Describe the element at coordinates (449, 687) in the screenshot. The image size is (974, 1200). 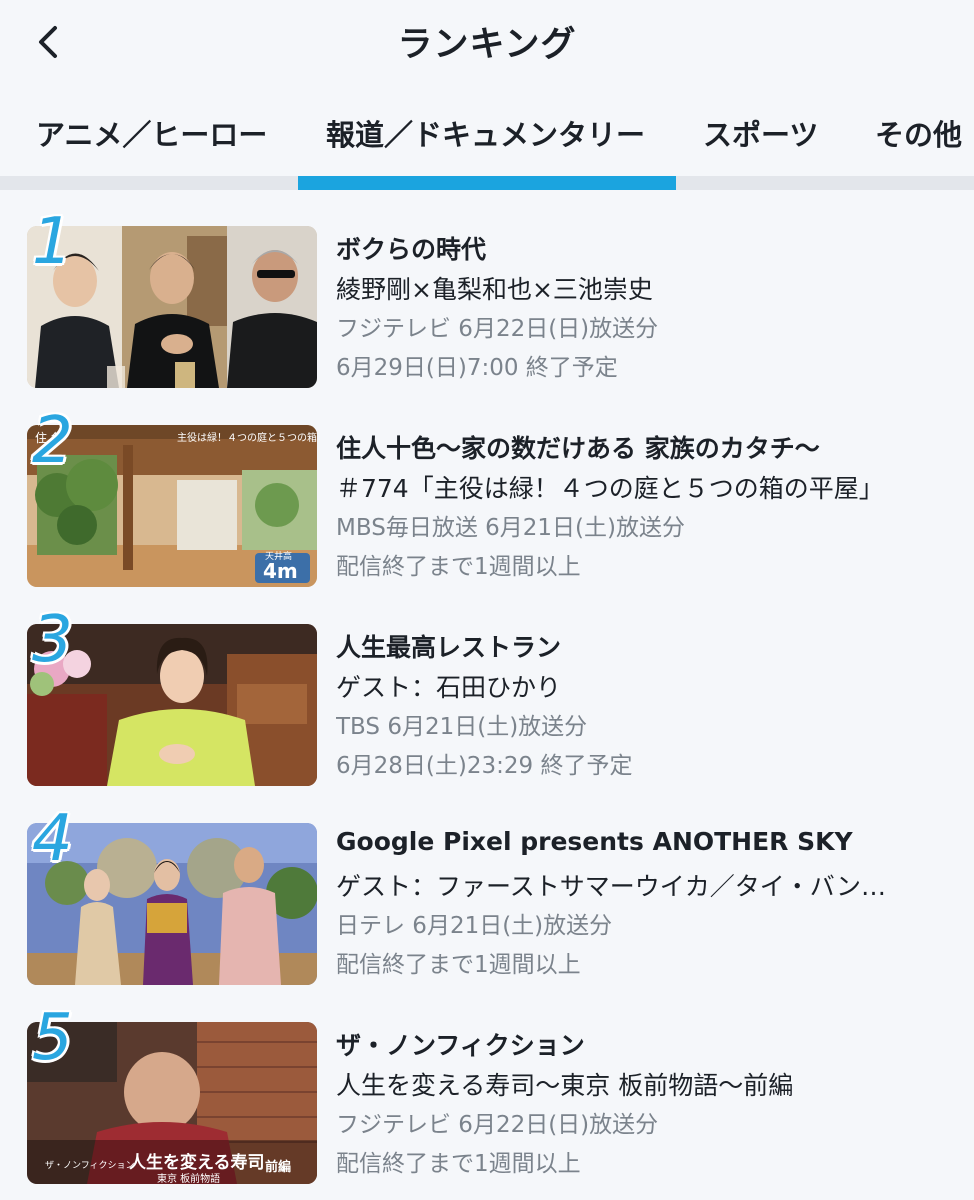
I see `episode-subtitle: ゲスト：石田ひかり` at that location.